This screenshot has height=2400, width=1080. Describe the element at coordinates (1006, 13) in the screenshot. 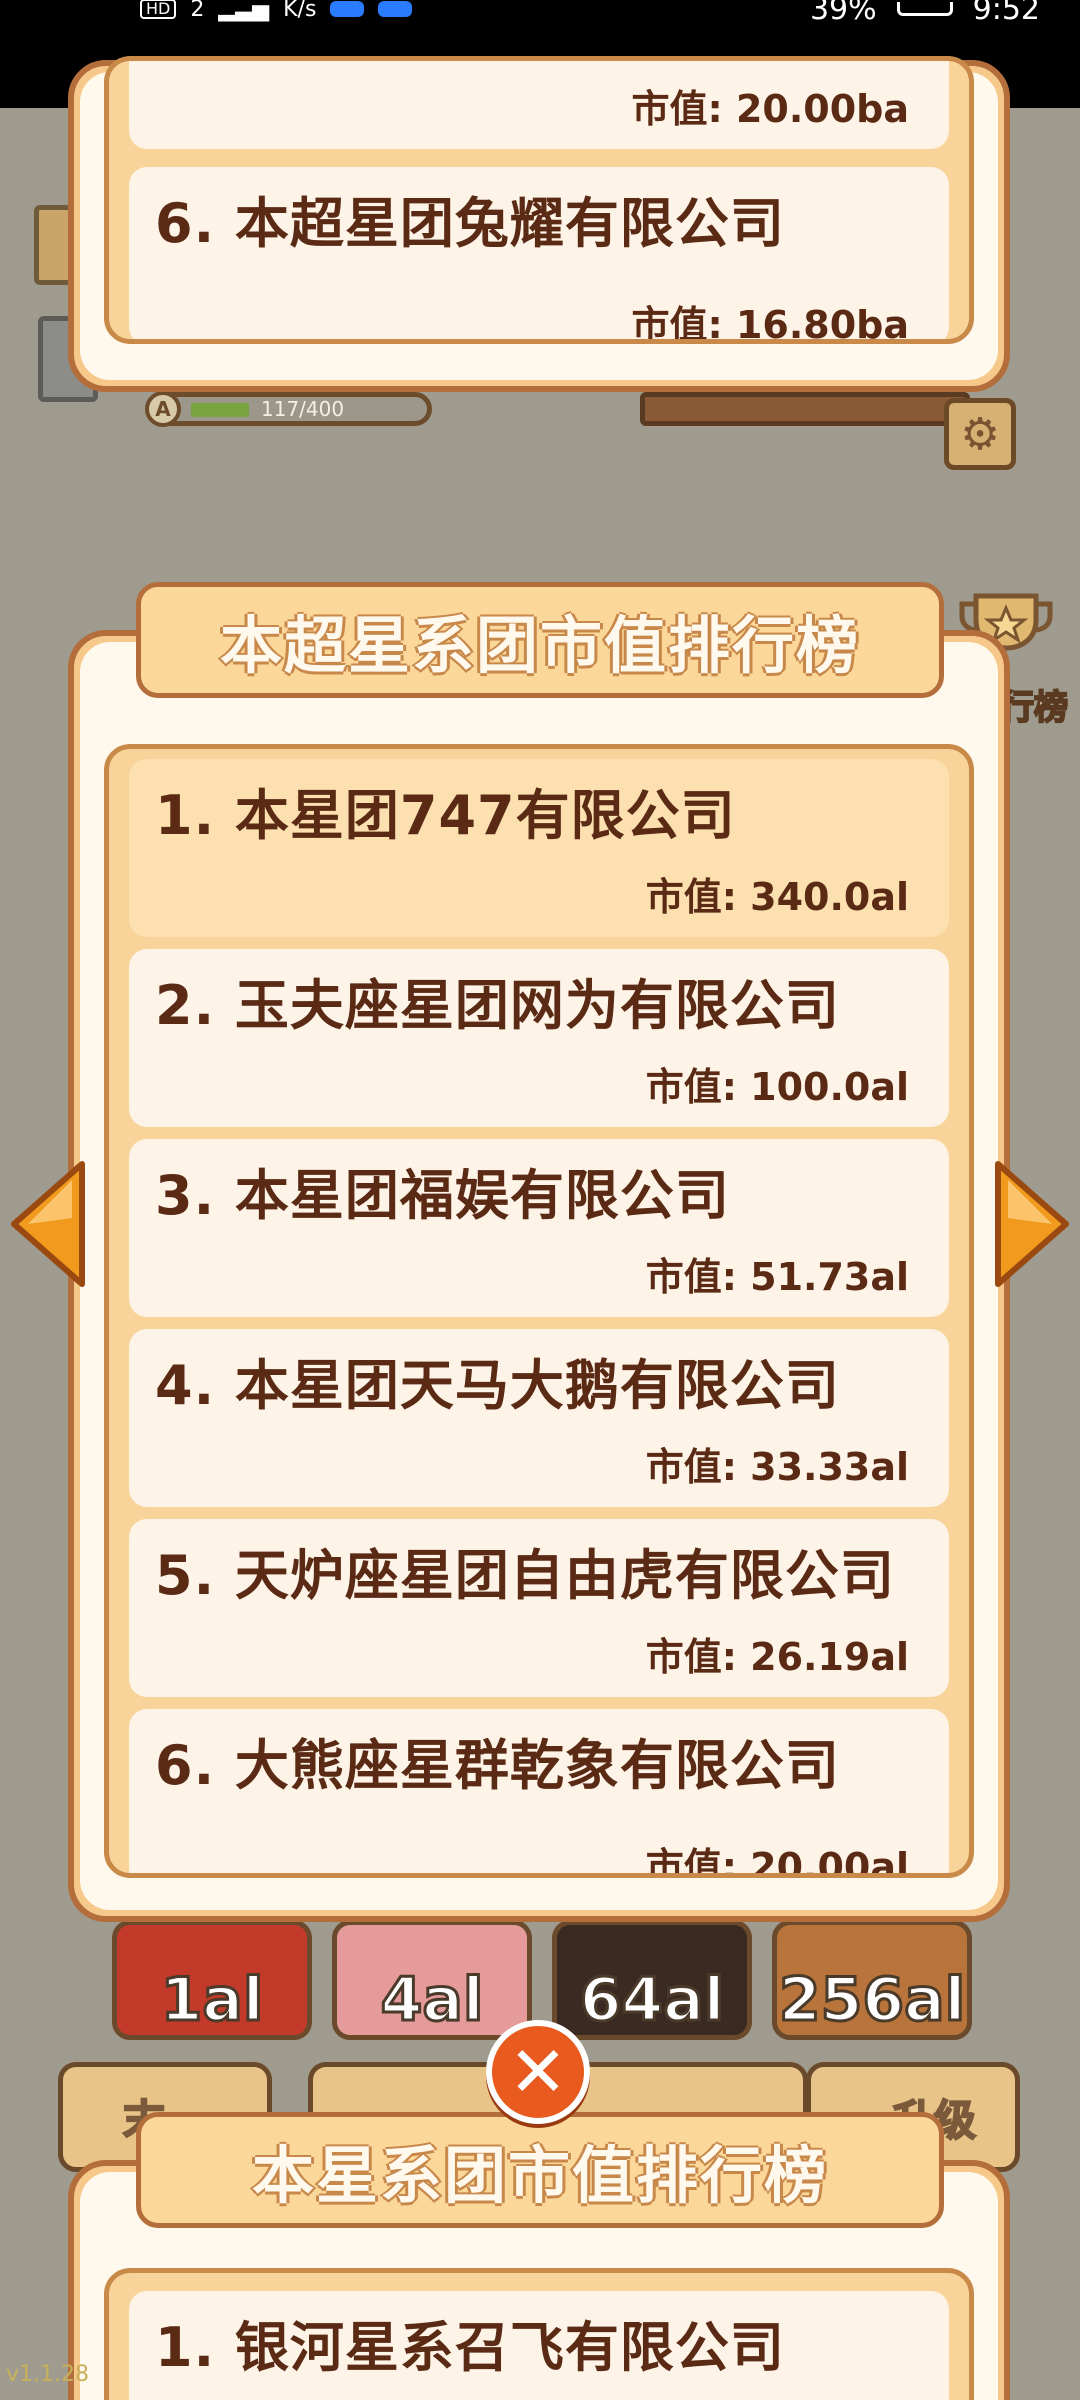

I see `clock: 9:52` at that location.